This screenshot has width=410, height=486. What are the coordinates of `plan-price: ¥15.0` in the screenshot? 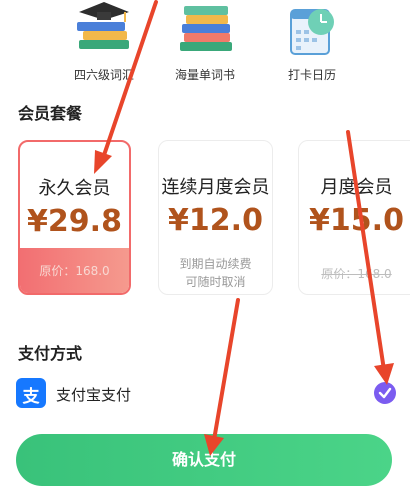 It's located at (356, 220).